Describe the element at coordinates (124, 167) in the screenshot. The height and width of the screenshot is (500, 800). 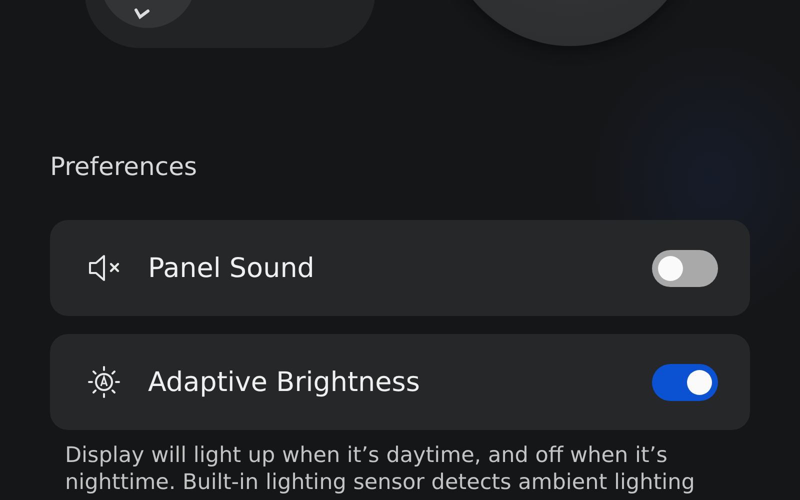
I see `section-title: Preferences` at that location.